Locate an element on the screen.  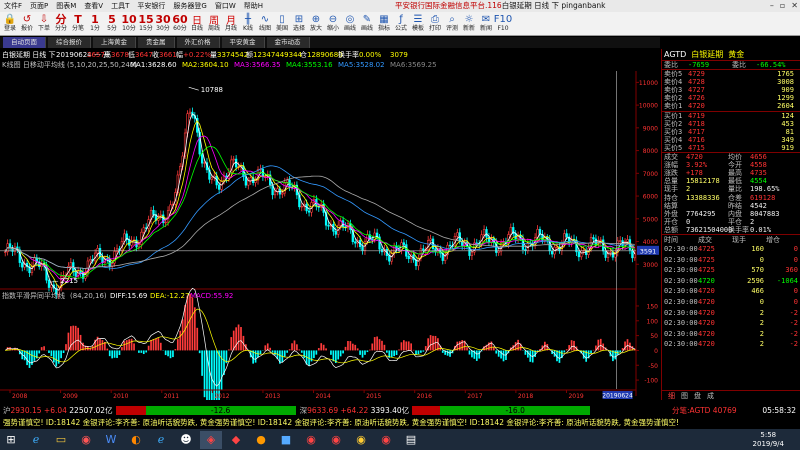
browser-icon: ℯ is located at coordinates (36, 440).